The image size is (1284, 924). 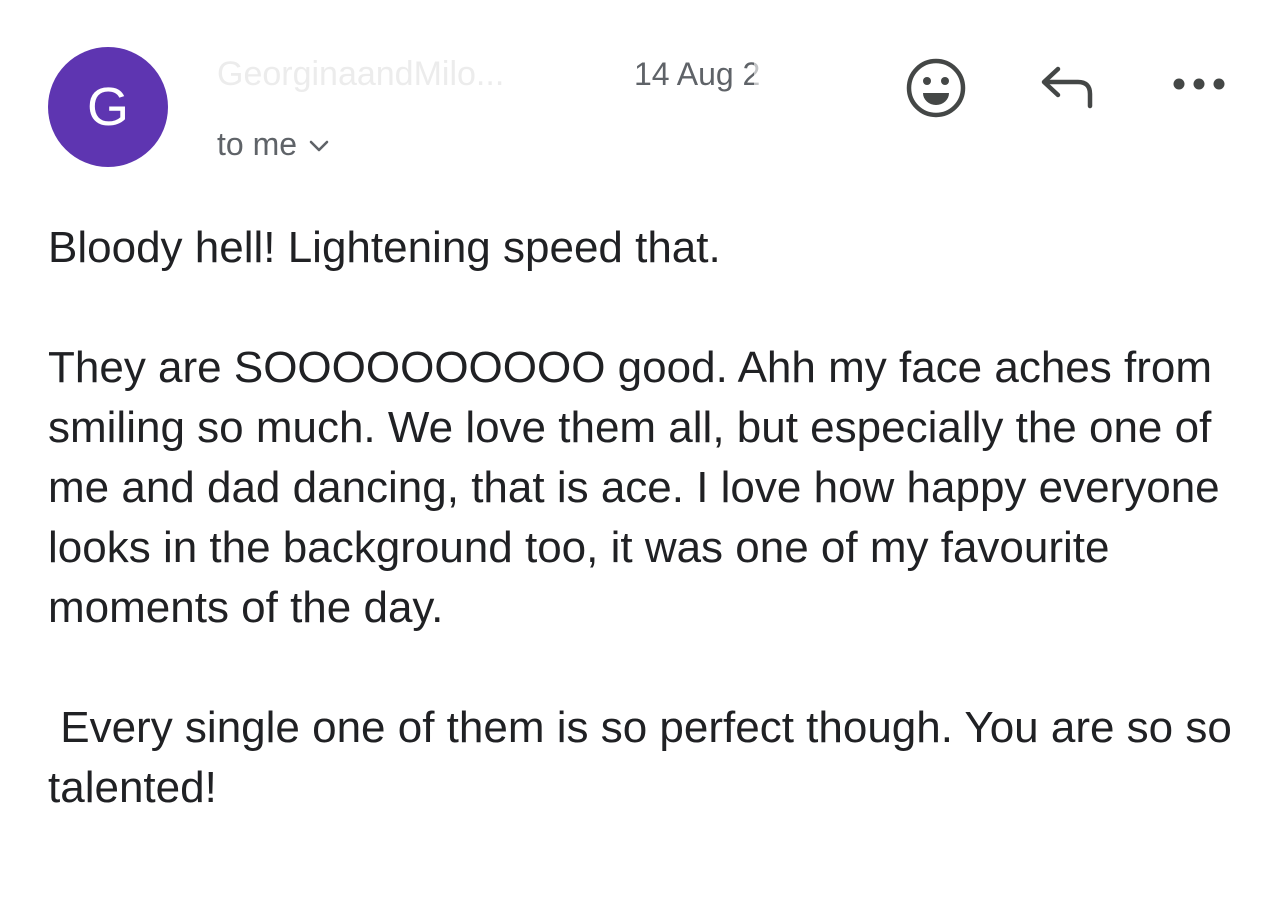 I want to click on add-reaction-icon, so click(x=936, y=88).